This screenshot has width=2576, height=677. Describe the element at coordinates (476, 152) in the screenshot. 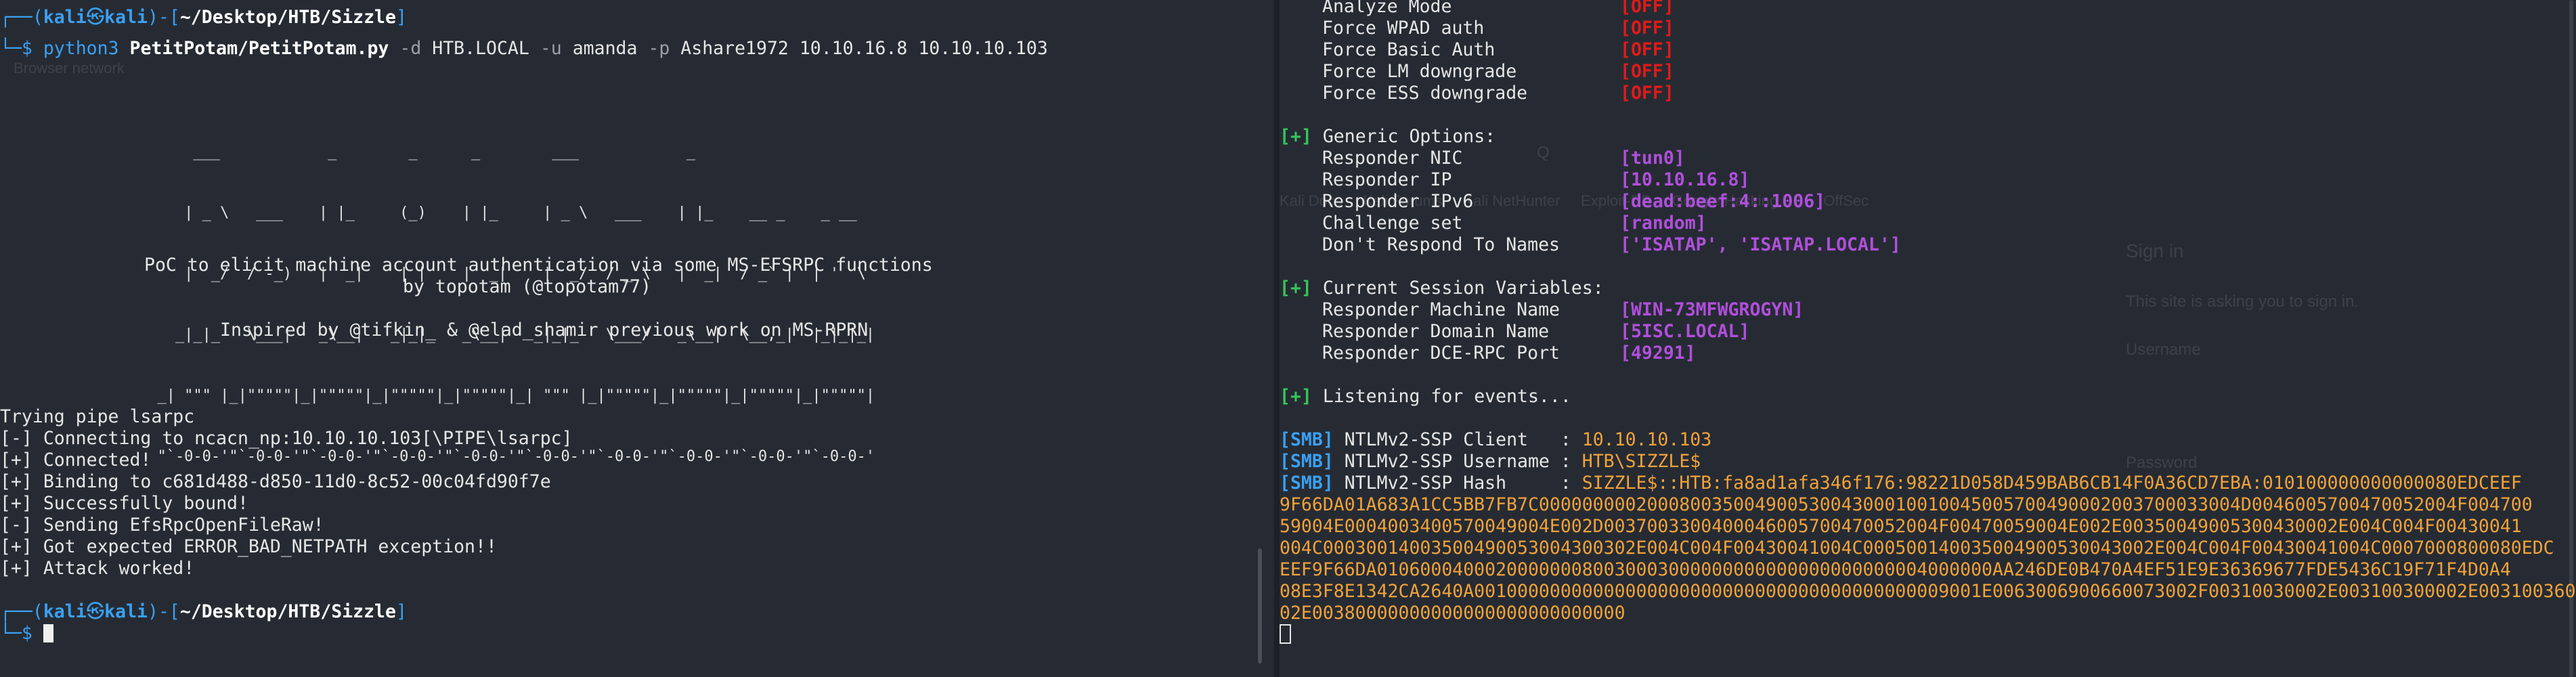

I see `ascii-line: ___ _ _ _ ___ _` at that location.